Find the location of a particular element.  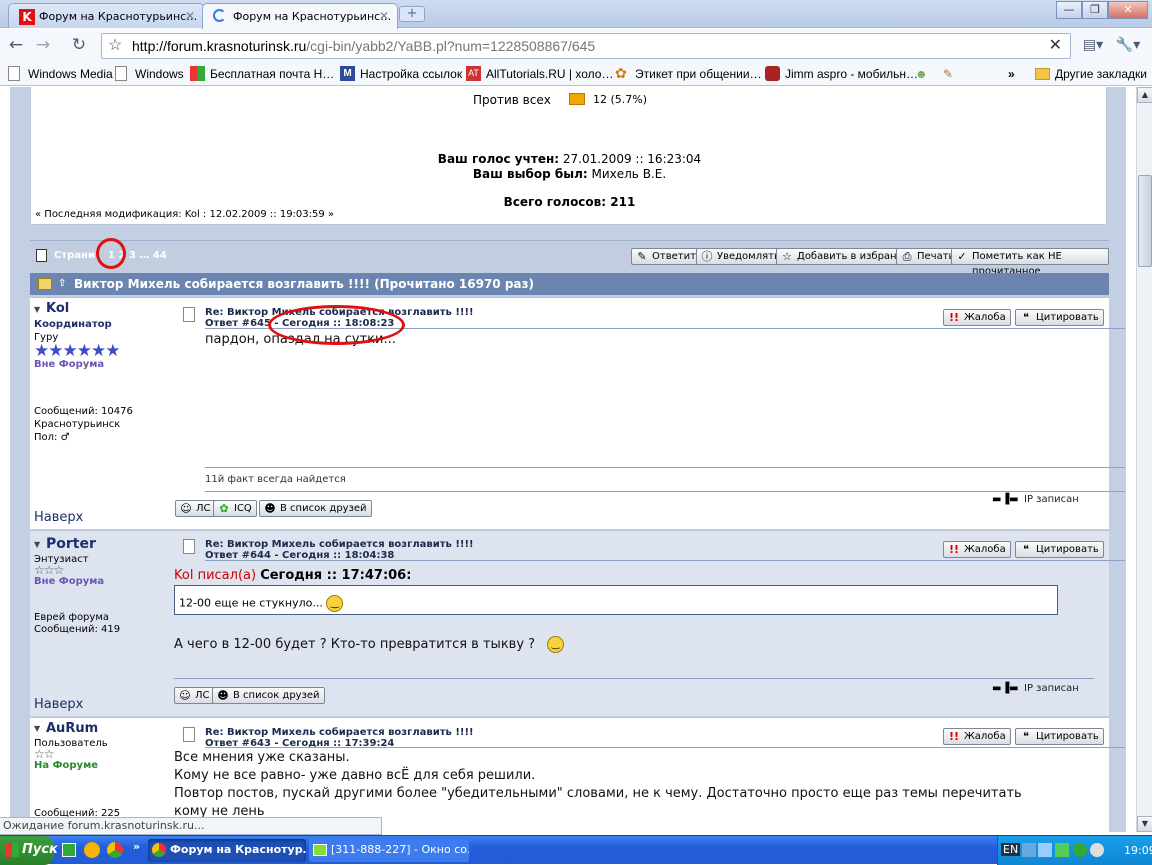

friends-icon: ☻ is located at coordinates (223, 695).